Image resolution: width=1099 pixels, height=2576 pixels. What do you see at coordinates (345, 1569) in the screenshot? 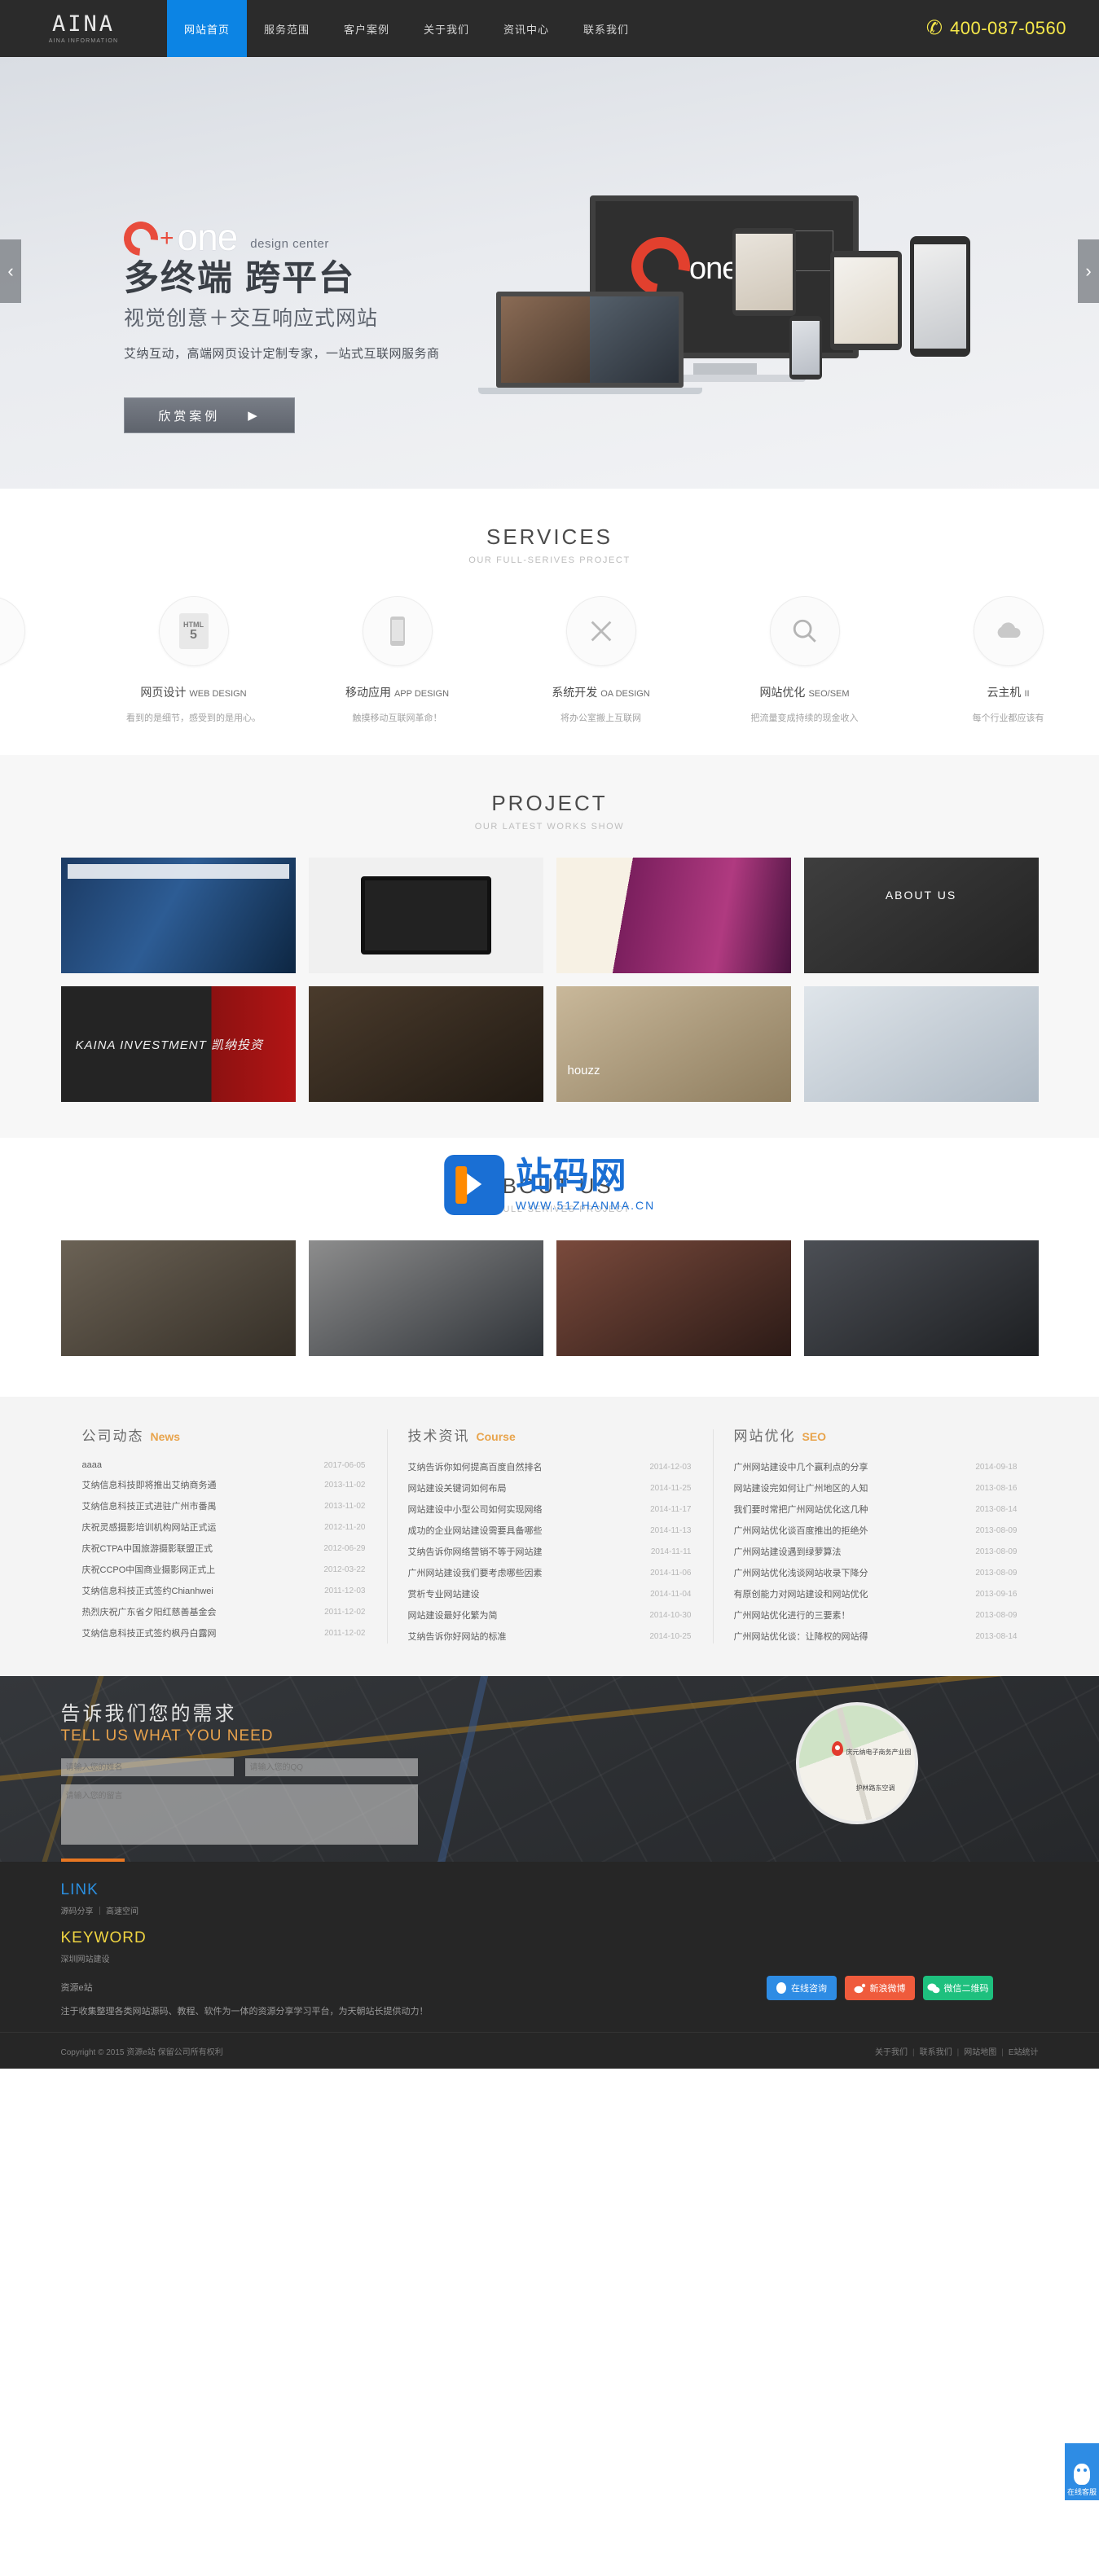
I see `news-item-date: 2012-03-22` at bounding box center [345, 1569].